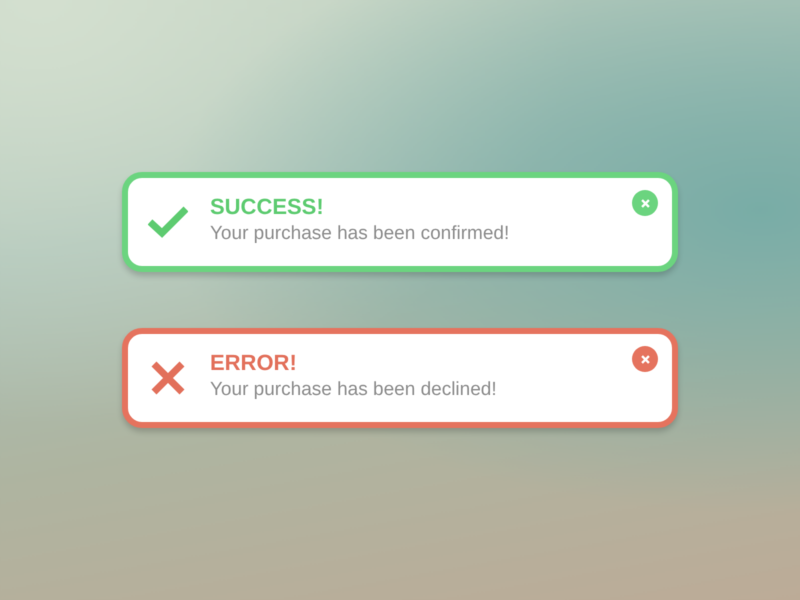 This screenshot has height=600, width=800. I want to click on alert-title: SUCCESS!, so click(267, 207).